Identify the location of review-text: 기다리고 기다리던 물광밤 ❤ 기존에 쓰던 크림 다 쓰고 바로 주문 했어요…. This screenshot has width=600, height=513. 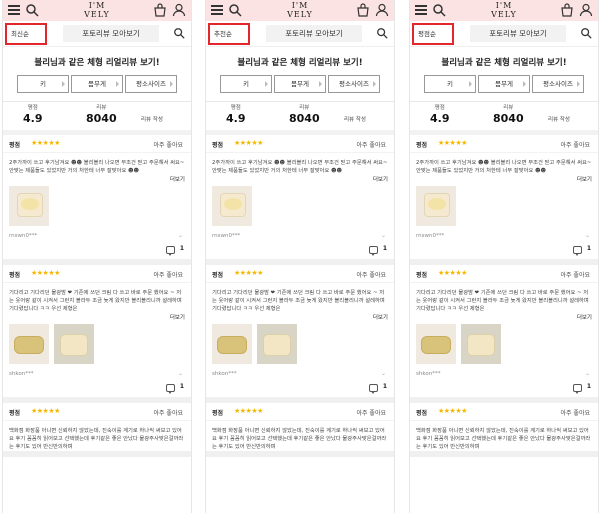
(95, 301).